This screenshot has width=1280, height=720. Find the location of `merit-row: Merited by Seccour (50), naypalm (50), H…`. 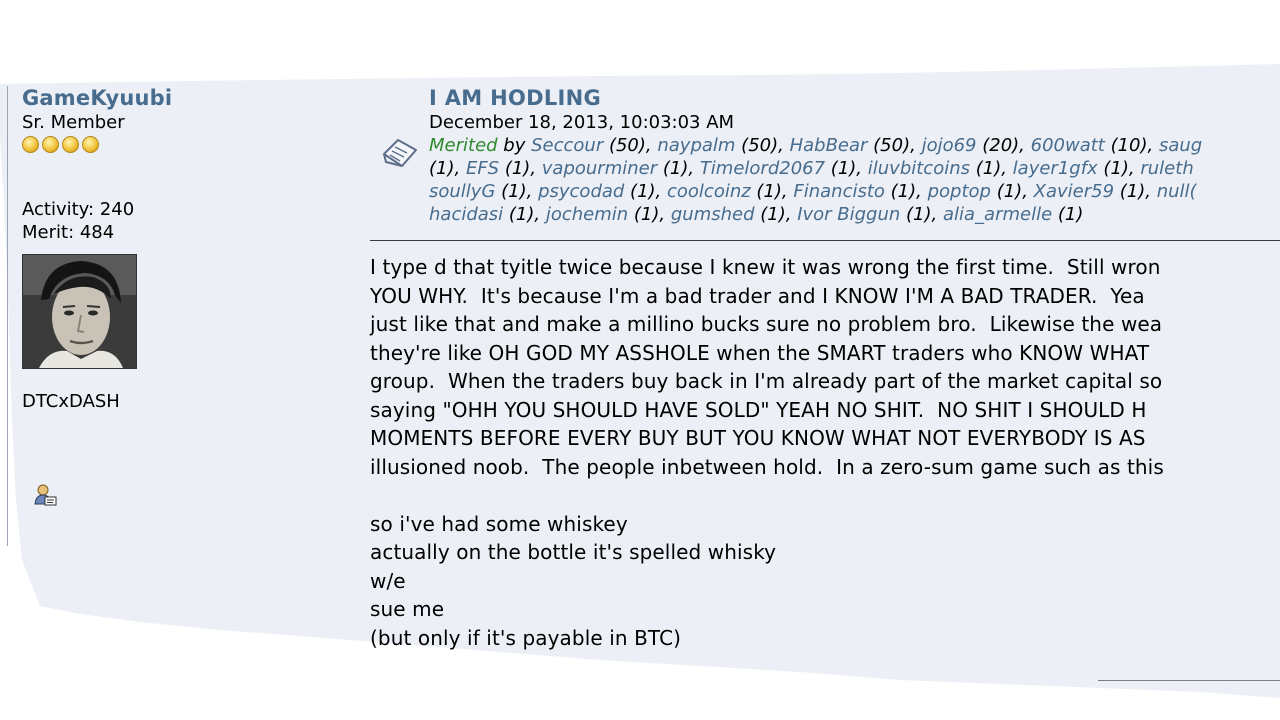

merit-row: Merited by Seccour (50), naypalm (50), H… is located at coordinates (816, 145).